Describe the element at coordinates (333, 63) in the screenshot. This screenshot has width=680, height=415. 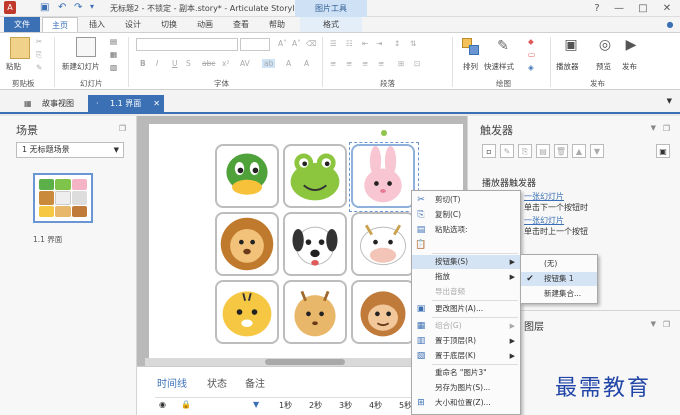
I see `align-left-icon: ≡` at that location.